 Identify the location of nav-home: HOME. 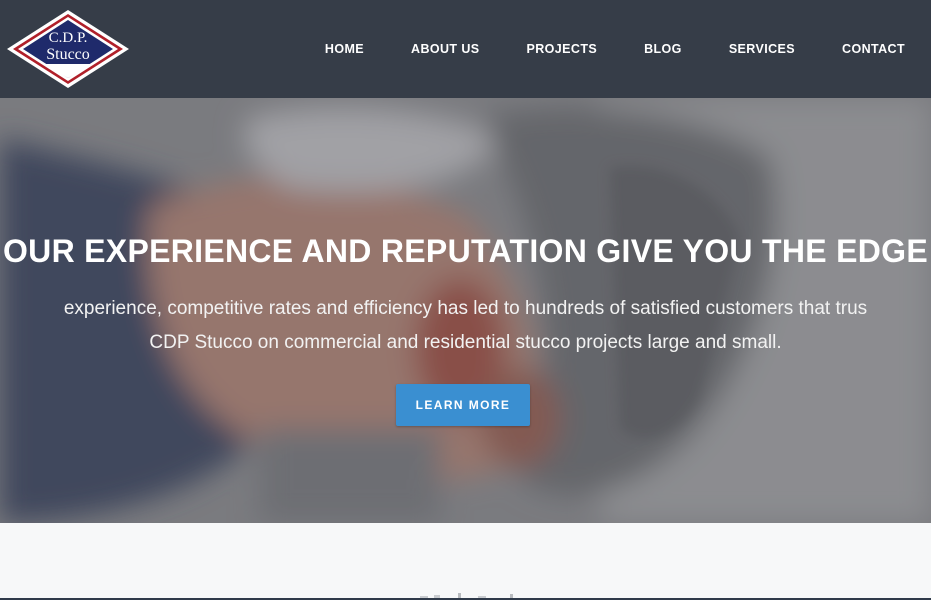
(344, 49).